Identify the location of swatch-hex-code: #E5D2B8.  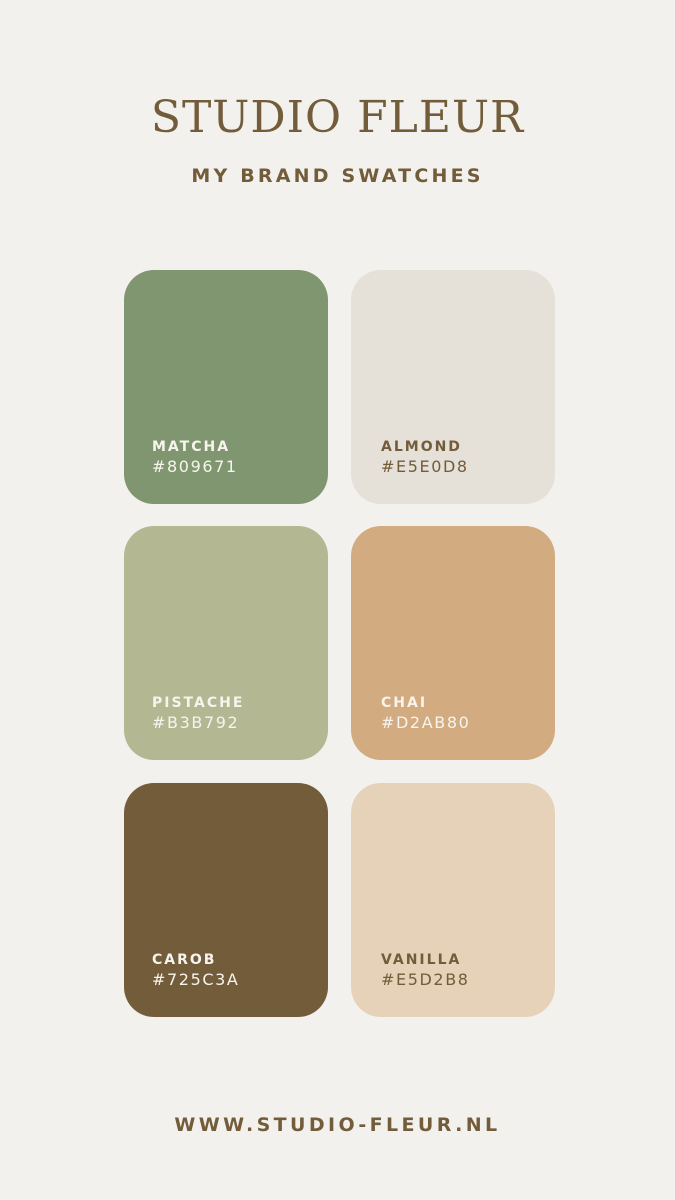
(425, 979).